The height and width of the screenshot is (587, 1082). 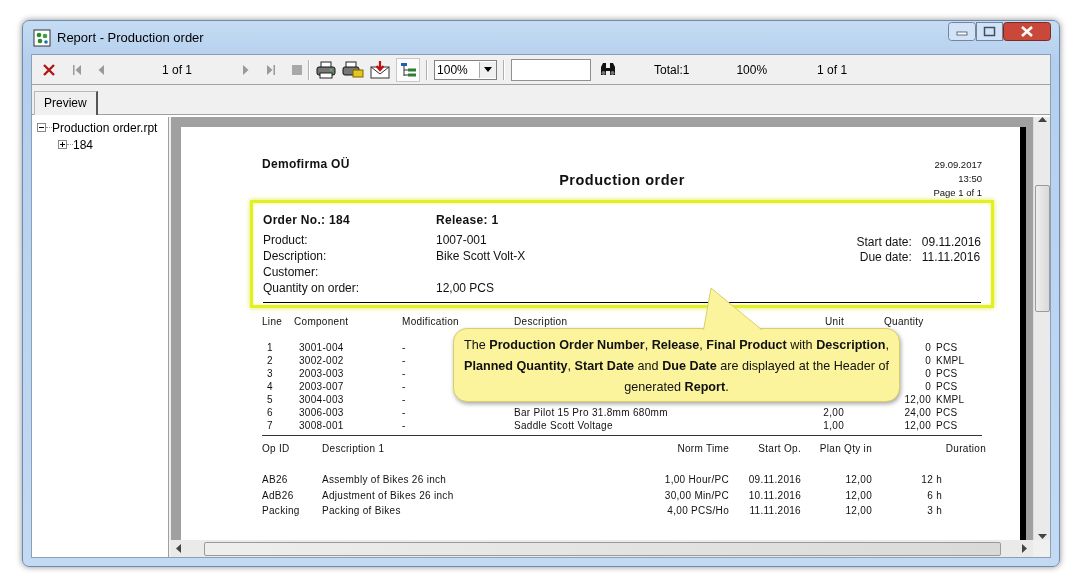 I want to click on scroll-down-icon, so click(x=1042, y=537).